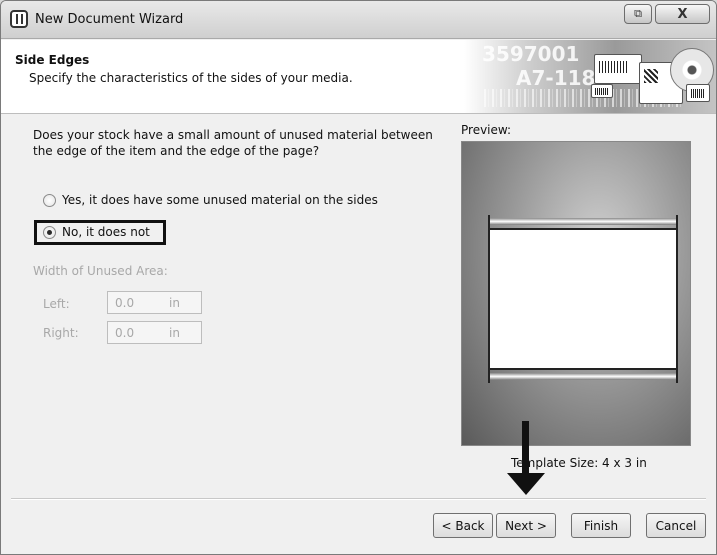 The width and height of the screenshot is (717, 555). I want to click on restore-icon: ⧉, so click(638, 13).